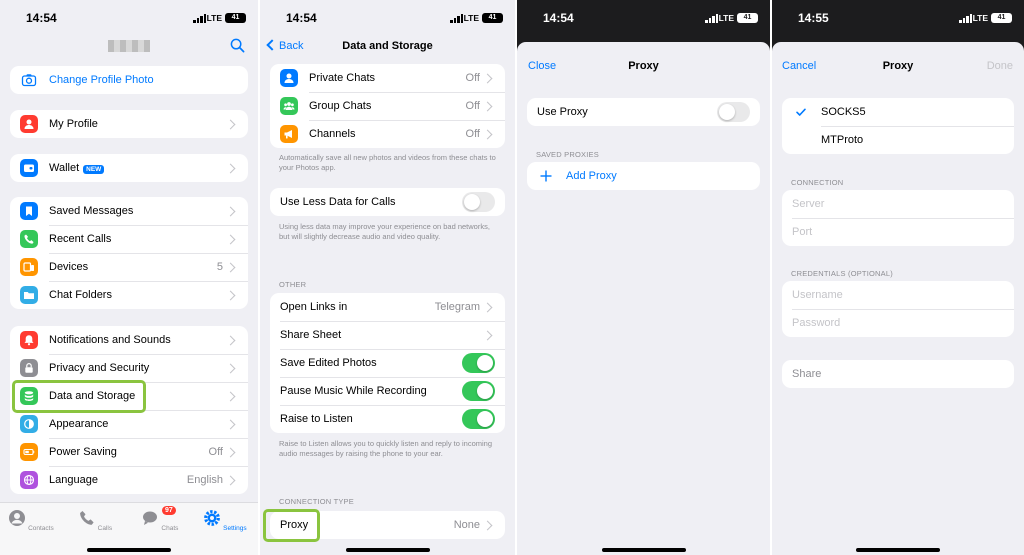  I want to click on wallet-item: Wallet NEW, so click(129, 168).